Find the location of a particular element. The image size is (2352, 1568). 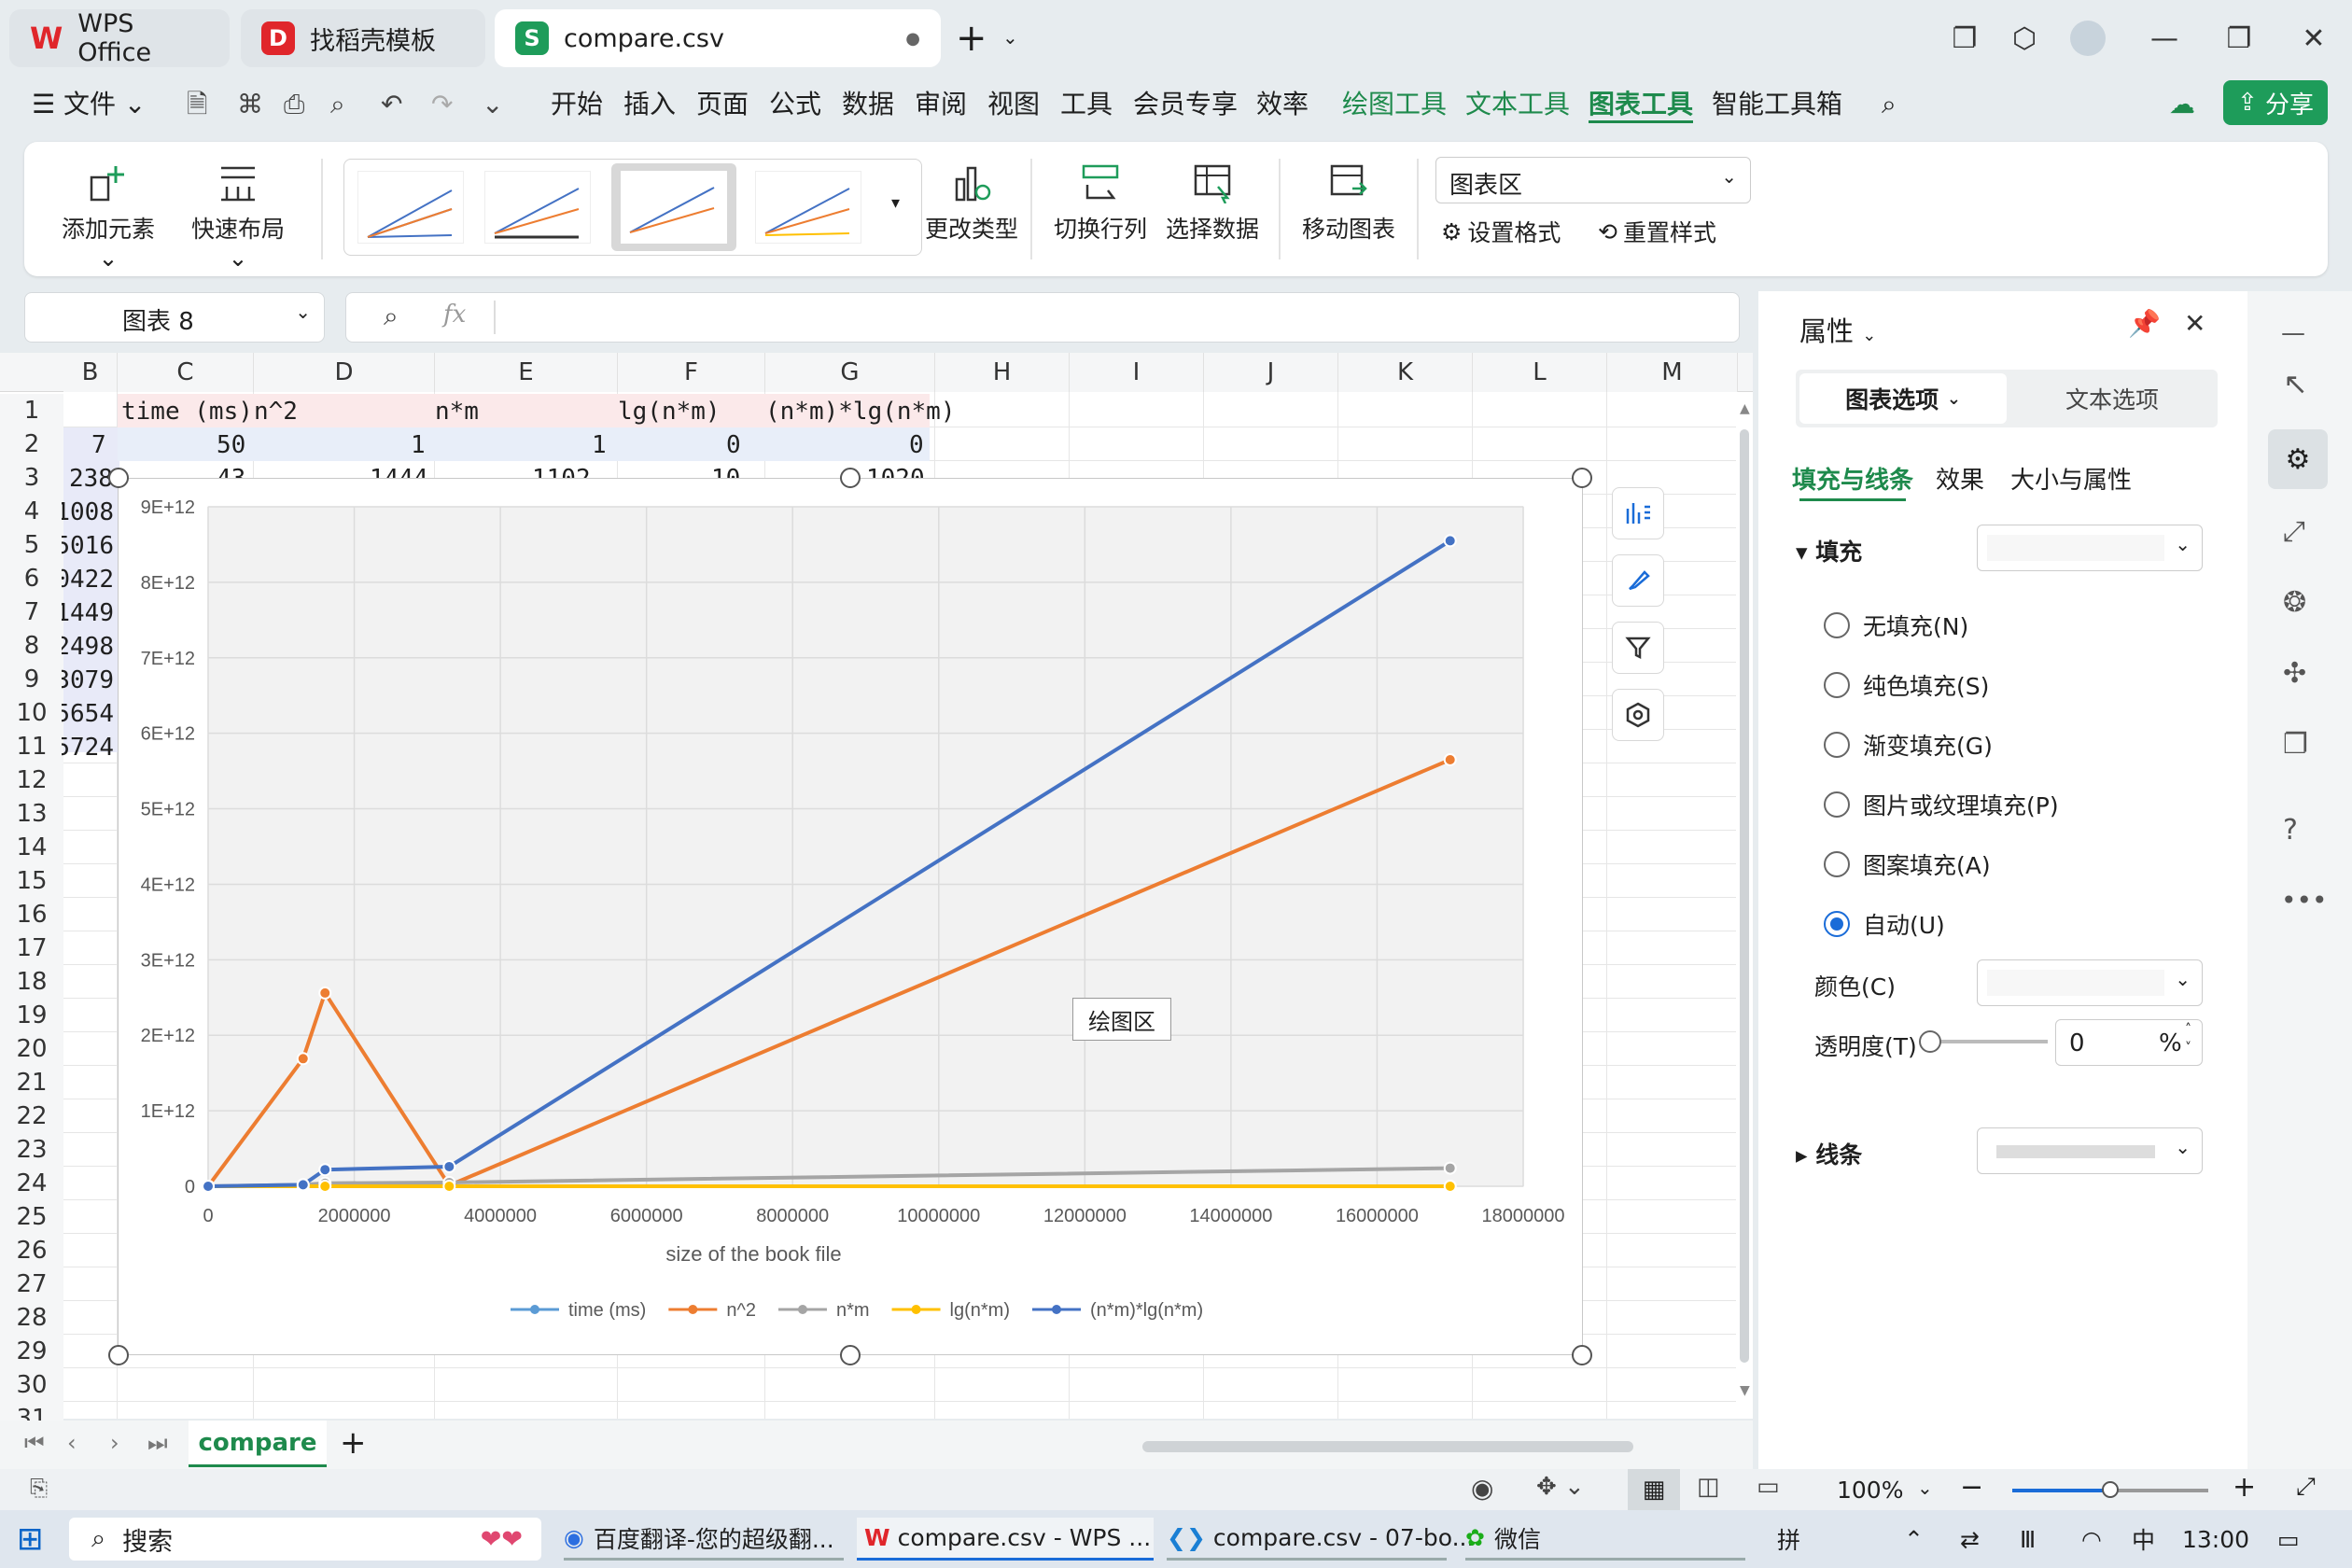

taskbar-app-wechat: ✿ 微信 is located at coordinates (1605, 1539).